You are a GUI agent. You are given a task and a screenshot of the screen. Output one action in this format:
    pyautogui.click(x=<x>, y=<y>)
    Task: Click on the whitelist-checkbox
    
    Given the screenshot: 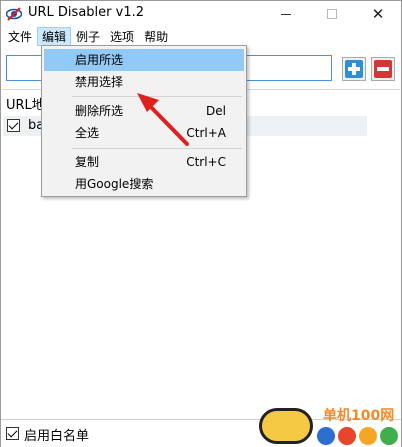 What is the action you would take?
    pyautogui.click(x=12, y=433)
    